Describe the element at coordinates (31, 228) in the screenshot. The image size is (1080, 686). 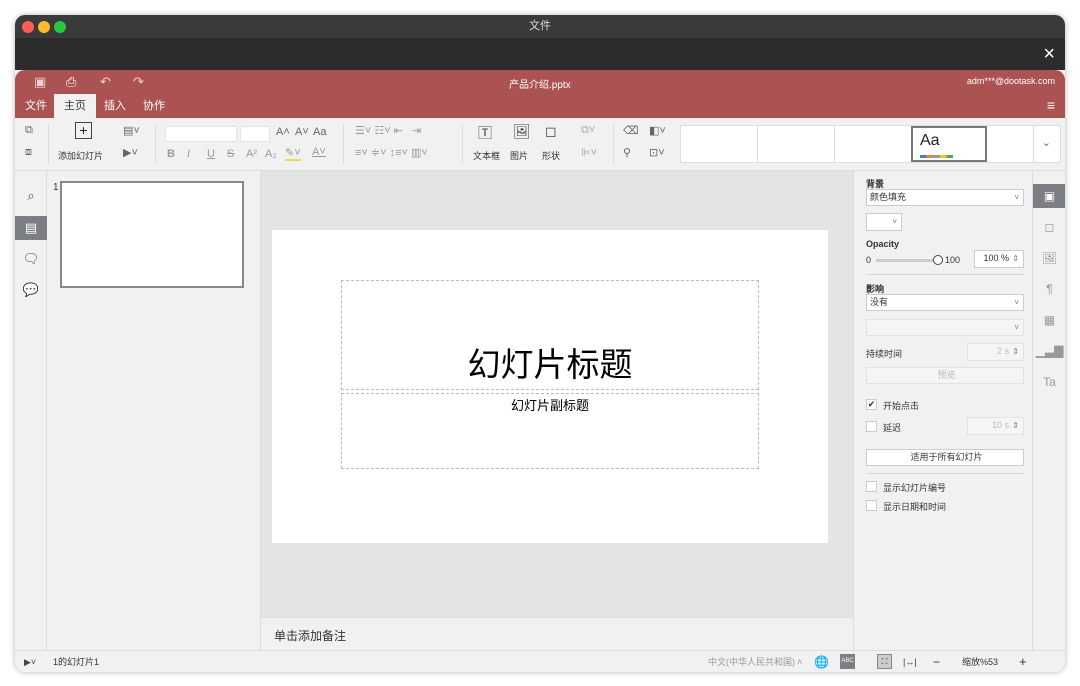
I see `slides-panel-icon: ▤` at that location.